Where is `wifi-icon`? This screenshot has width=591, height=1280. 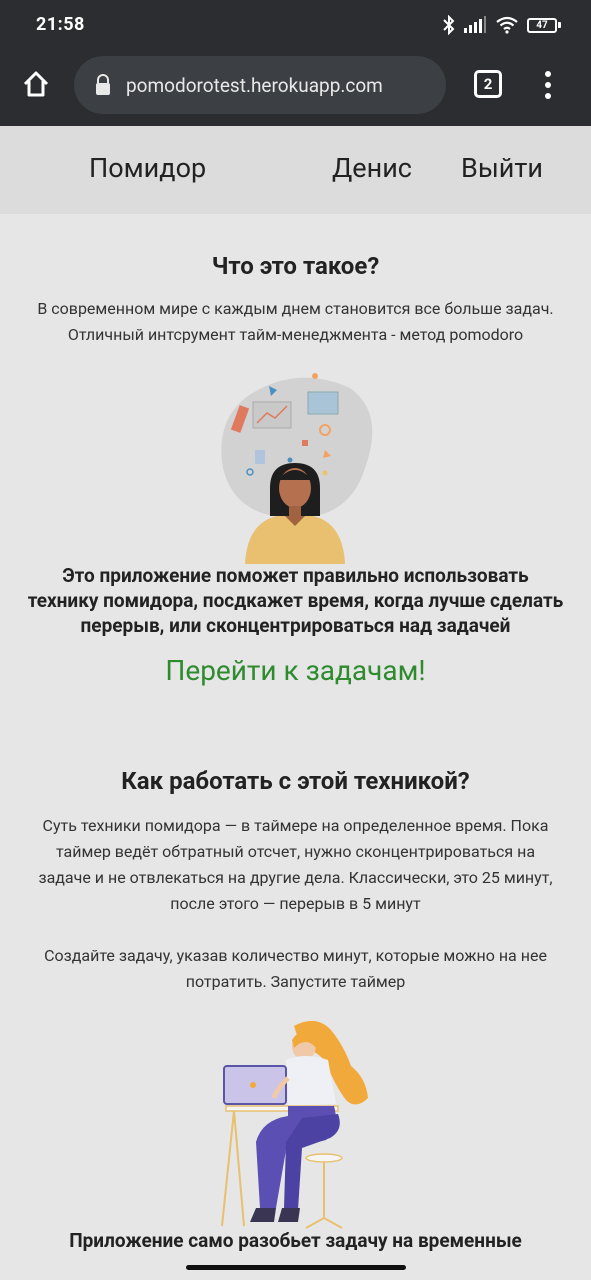
wifi-icon is located at coordinates (507, 25).